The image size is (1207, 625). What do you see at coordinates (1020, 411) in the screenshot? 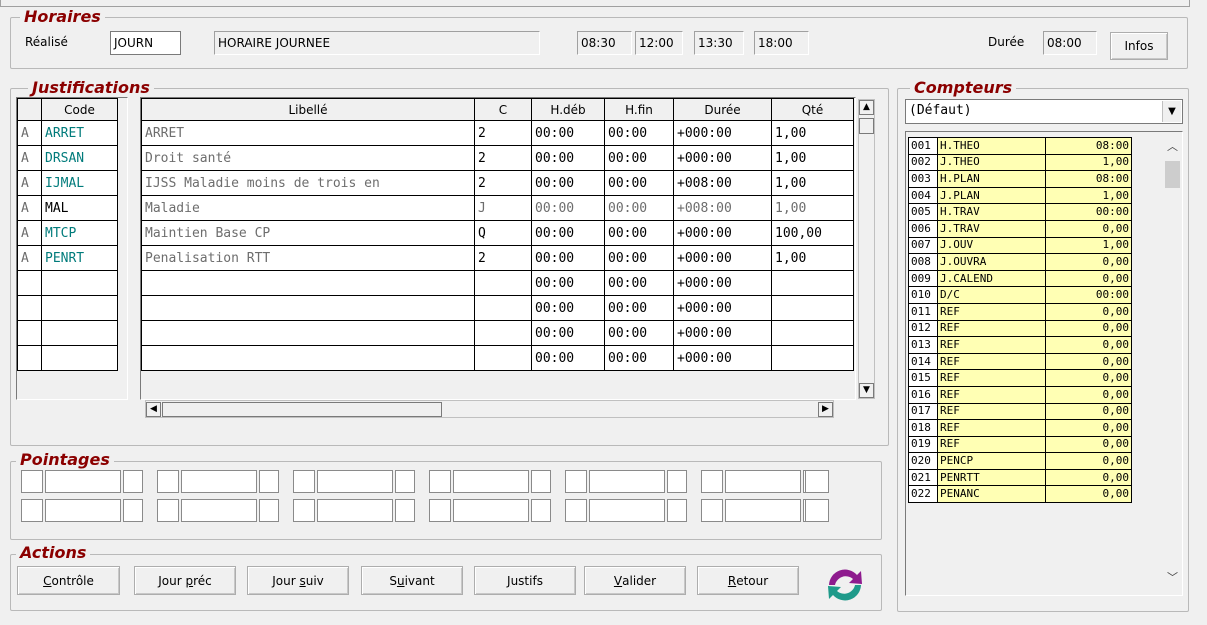
I see `list-item: 017 REF 0,00` at bounding box center [1020, 411].